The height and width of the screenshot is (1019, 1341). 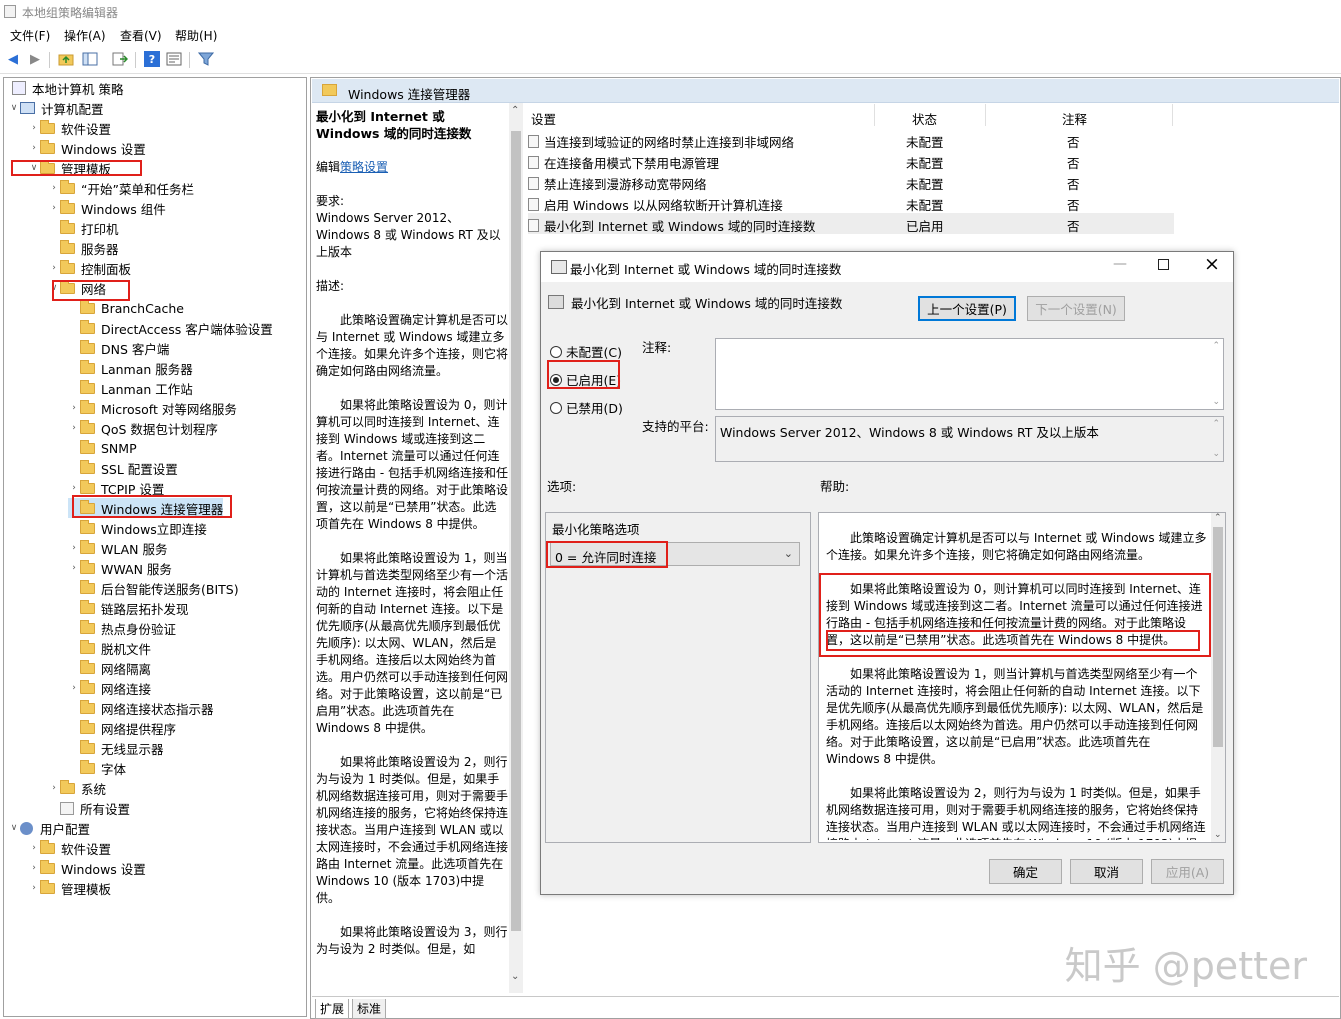 I want to click on tree-node: 脱机文件, so click(x=109, y=648).